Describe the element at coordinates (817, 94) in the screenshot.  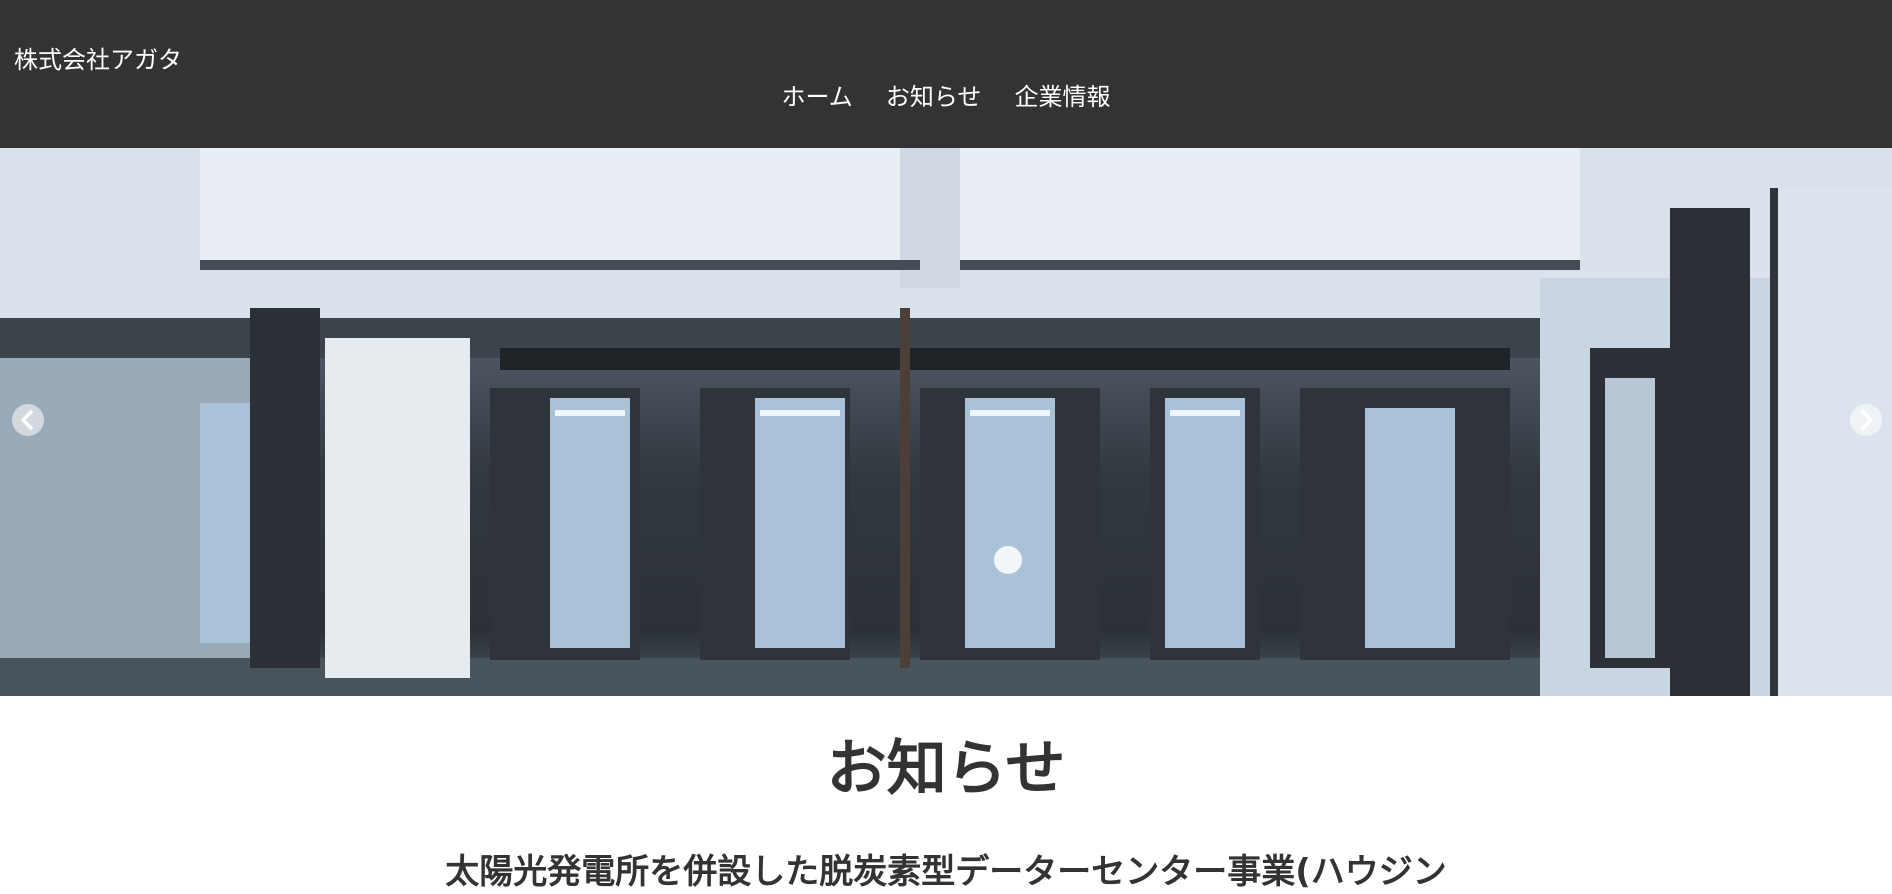
I see `nav-item-home: ホーム` at that location.